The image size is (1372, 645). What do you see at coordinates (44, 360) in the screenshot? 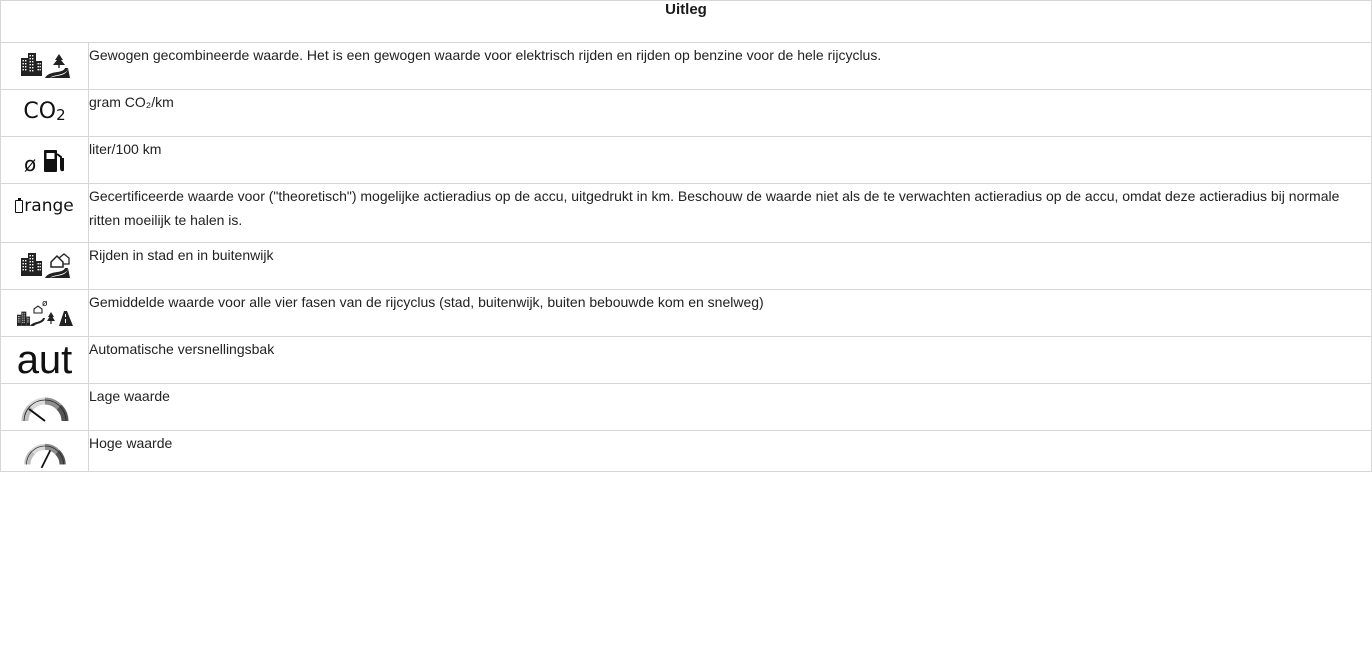
I see `automatic-transmission-icon: aut` at bounding box center [44, 360].